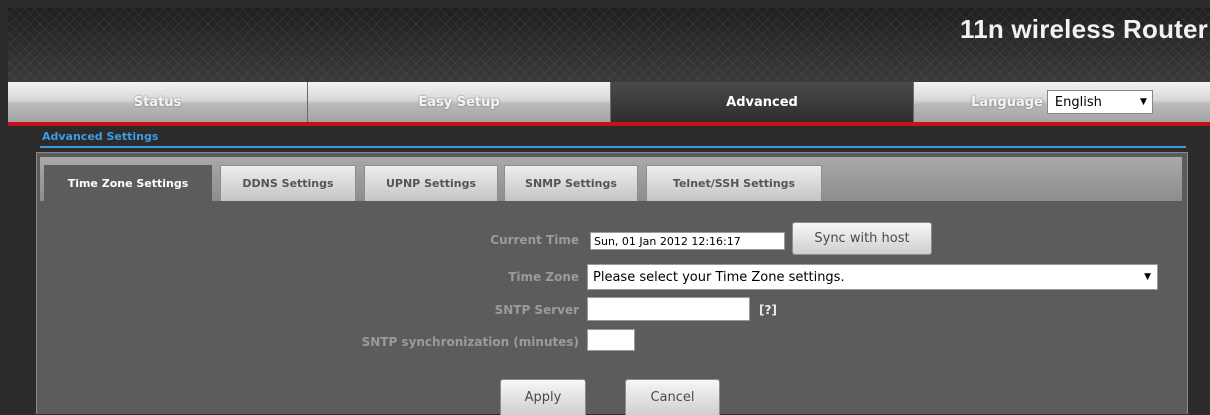 This screenshot has height=415, width=1210. Describe the element at coordinates (459, 102) in the screenshot. I see `nav-tab-easy-setup: Easy Setup` at that location.